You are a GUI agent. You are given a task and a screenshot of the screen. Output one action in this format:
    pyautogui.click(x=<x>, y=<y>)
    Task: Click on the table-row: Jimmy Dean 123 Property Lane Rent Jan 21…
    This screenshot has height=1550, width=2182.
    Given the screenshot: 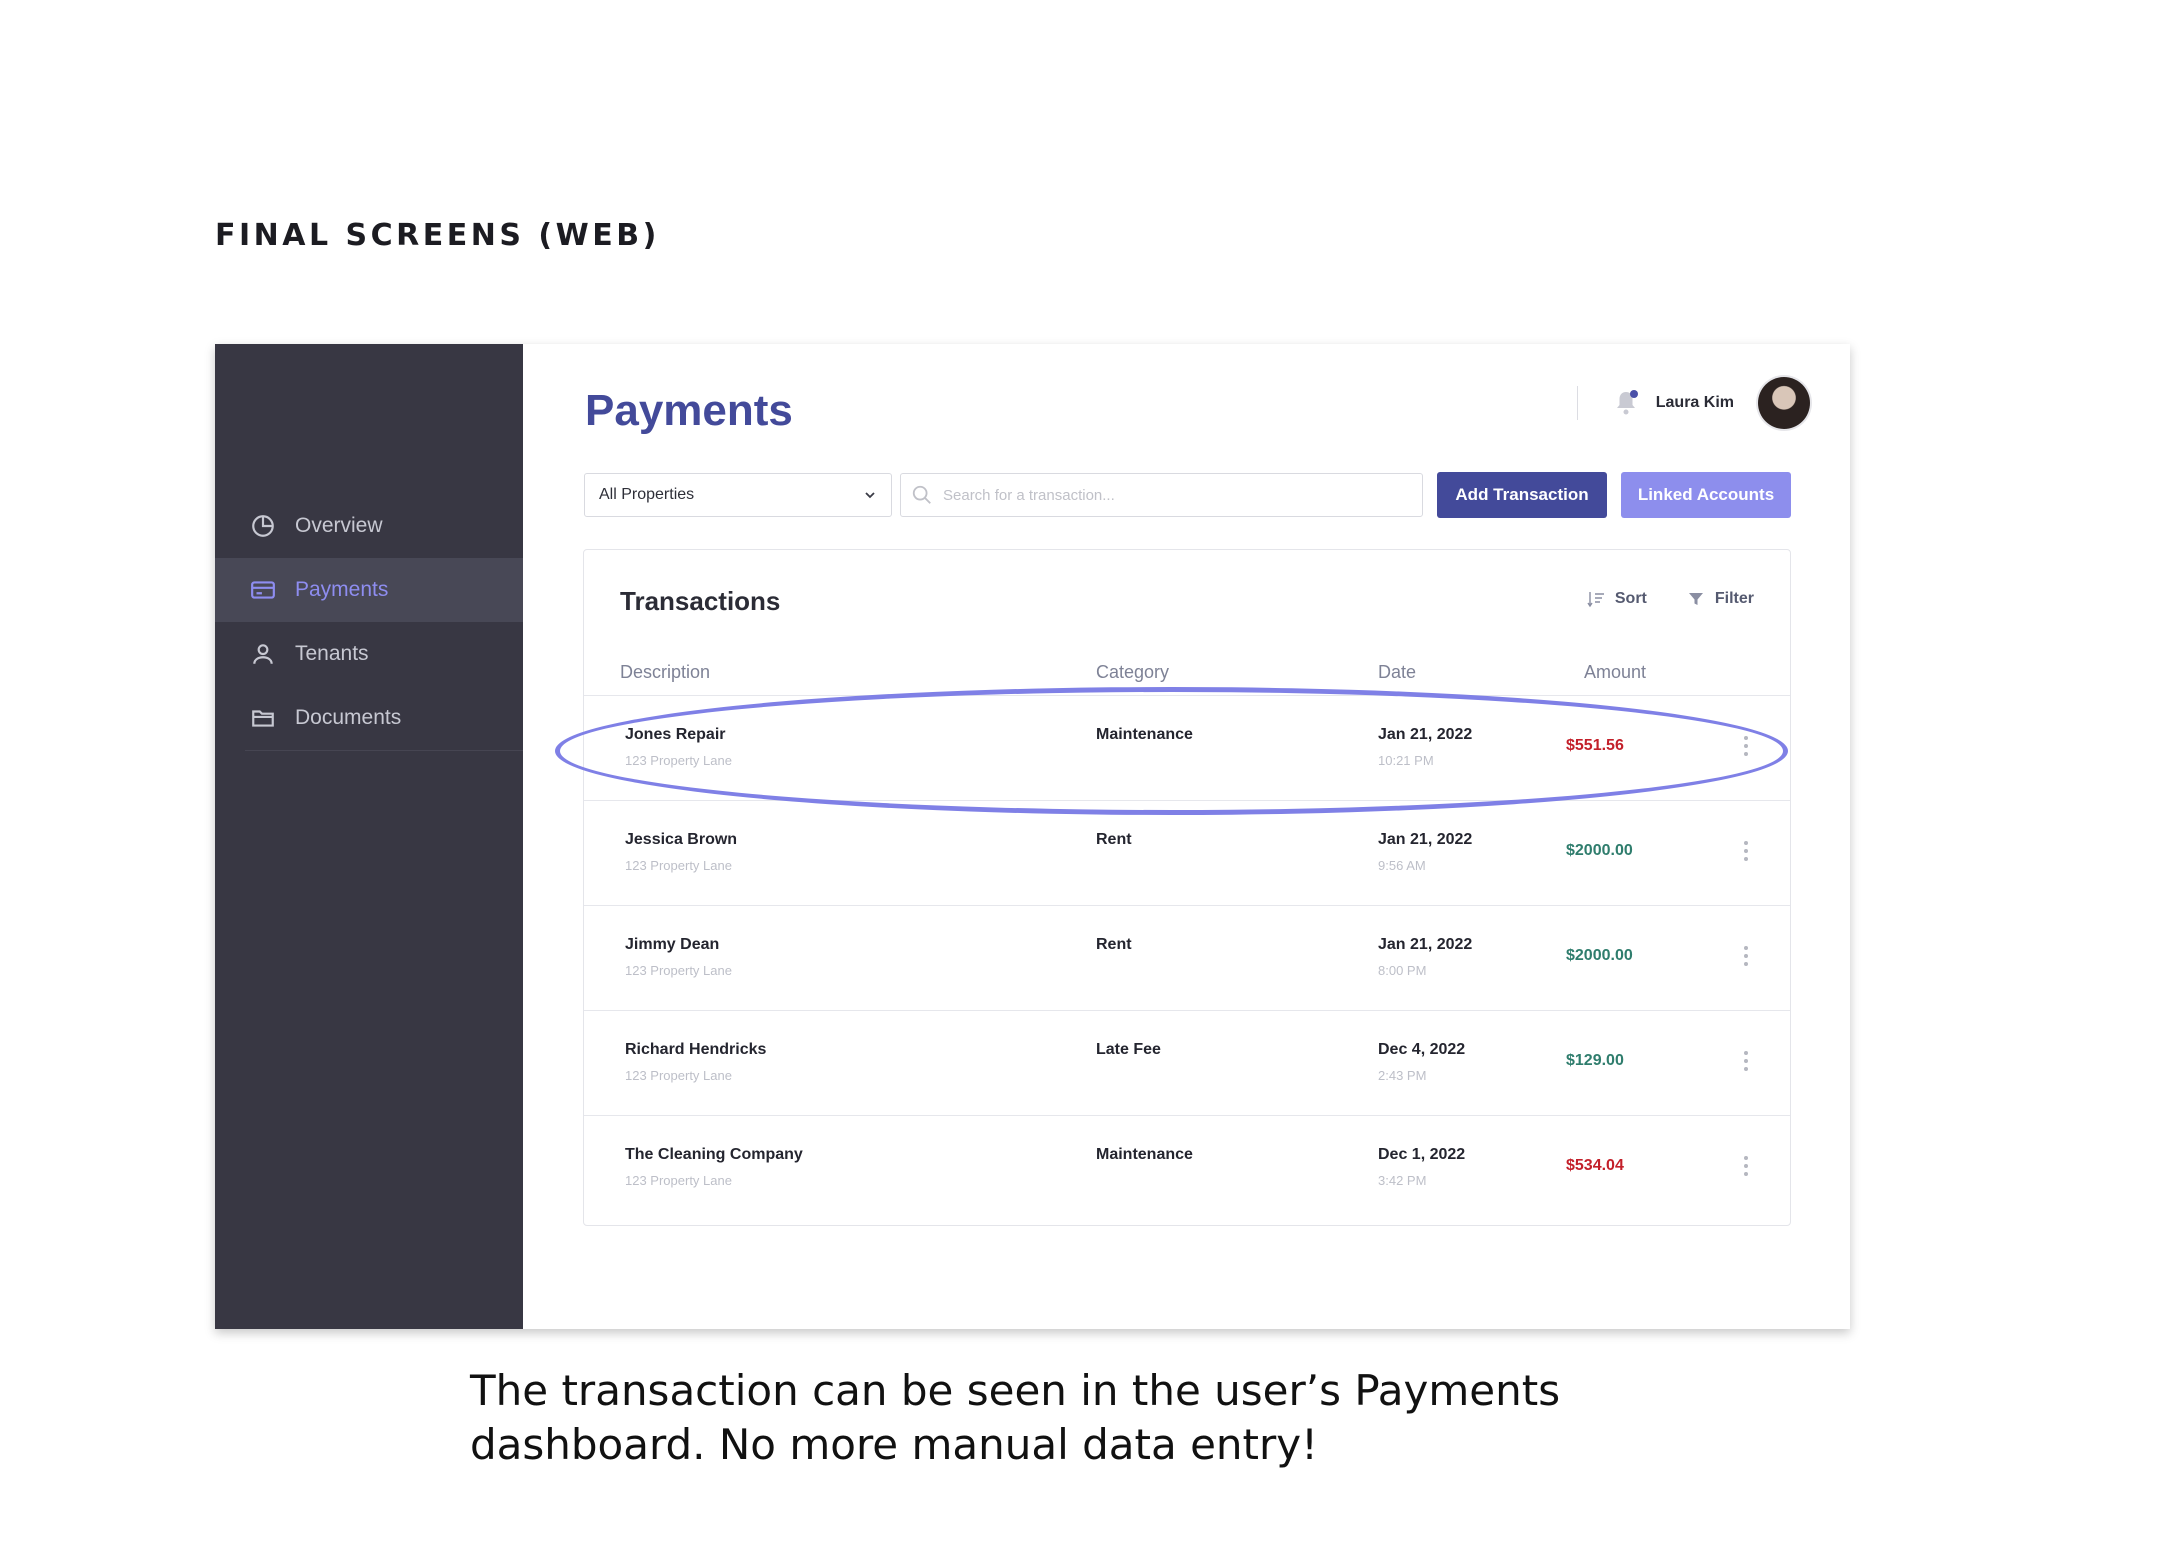 What is the action you would take?
    pyautogui.click(x=1187, y=958)
    